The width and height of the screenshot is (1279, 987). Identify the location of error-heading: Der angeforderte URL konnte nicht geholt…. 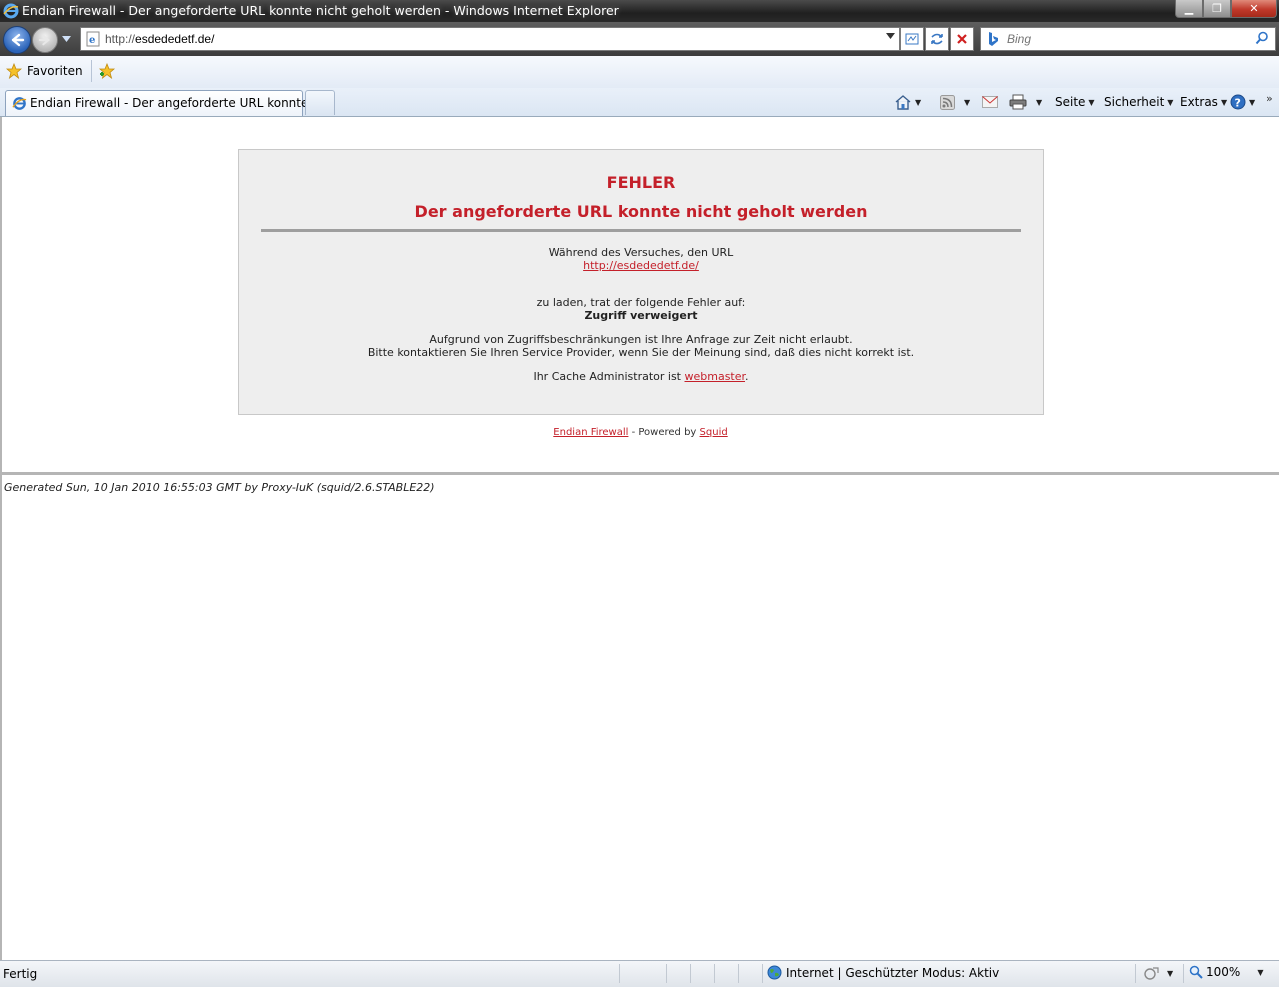
(641, 211).